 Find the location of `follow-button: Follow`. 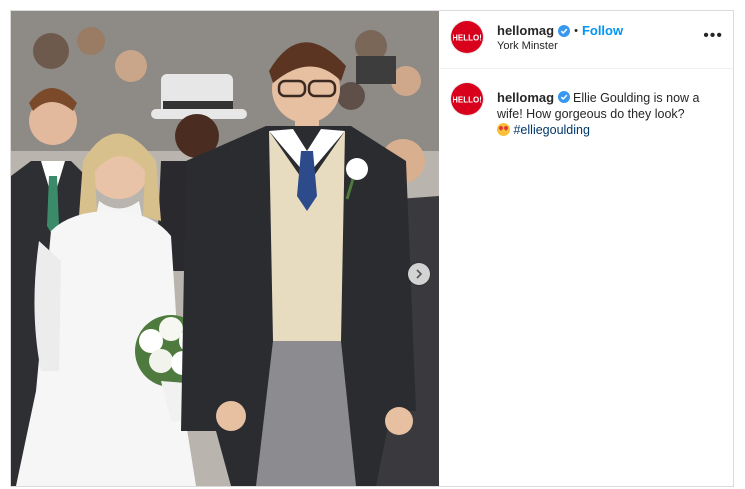

follow-button: Follow is located at coordinates (602, 30).